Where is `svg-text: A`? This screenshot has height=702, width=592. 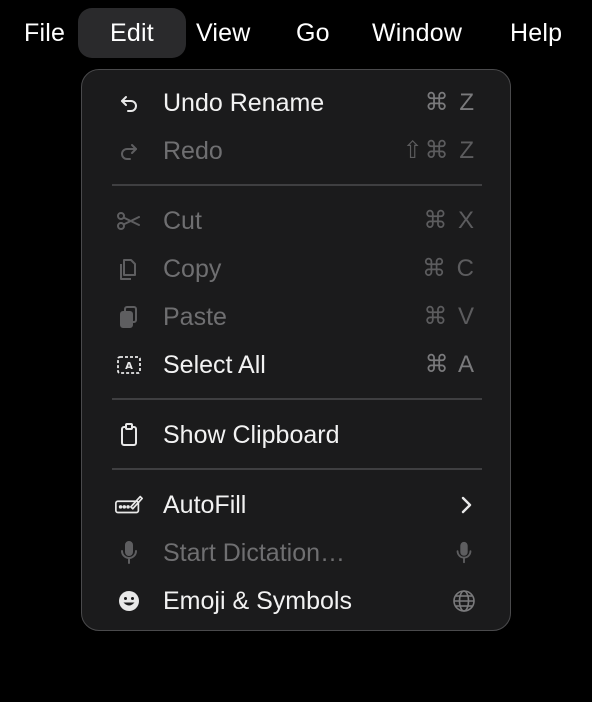 svg-text: A is located at coordinates (129, 366).